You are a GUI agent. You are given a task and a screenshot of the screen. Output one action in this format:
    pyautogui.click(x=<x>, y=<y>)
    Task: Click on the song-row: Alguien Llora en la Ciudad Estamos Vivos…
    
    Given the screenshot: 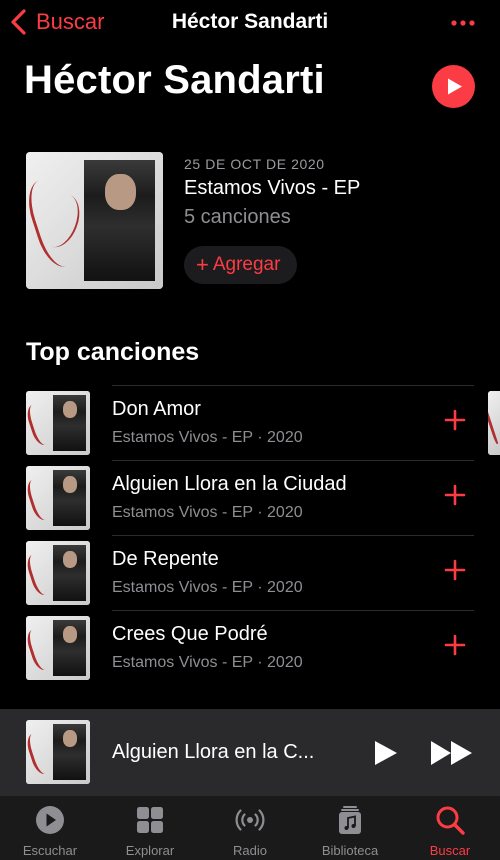 What is the action you would take?
    pyautogui.click(x=250, y=497)
    